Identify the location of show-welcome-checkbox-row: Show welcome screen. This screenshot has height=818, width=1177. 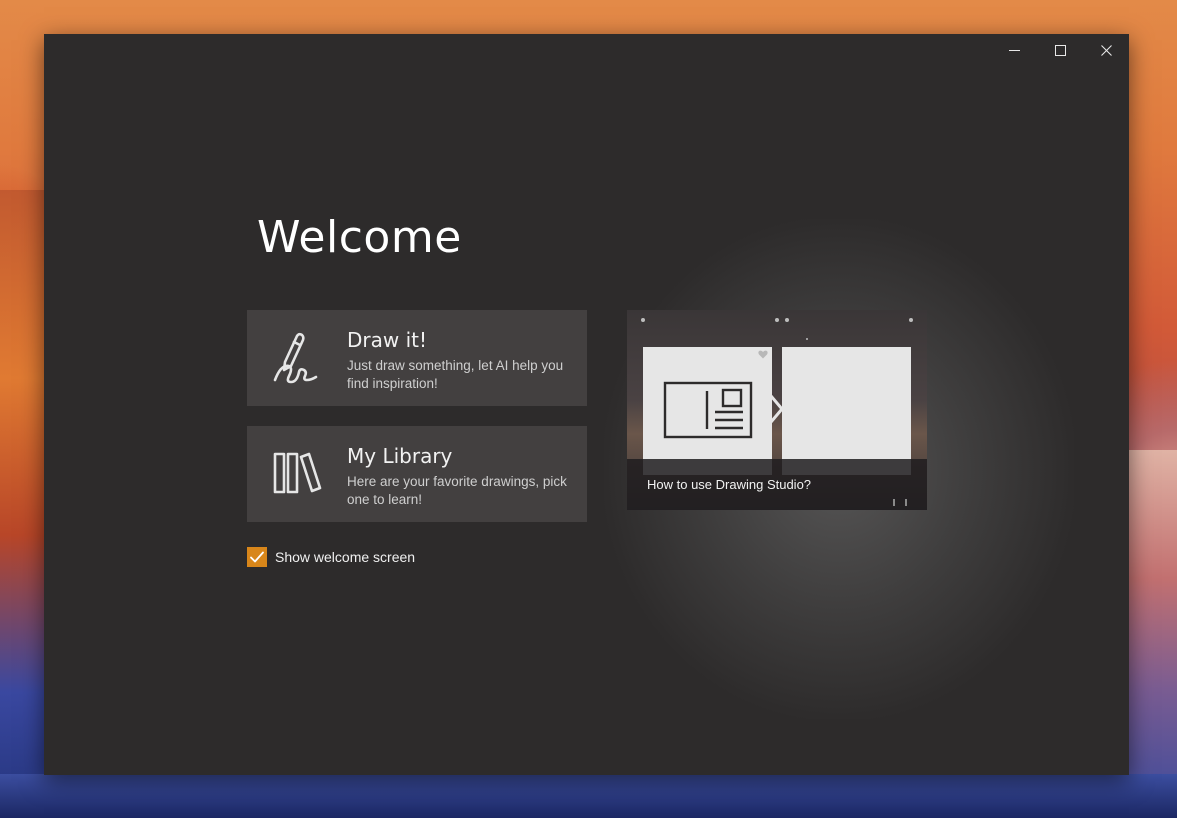
(331, 557).